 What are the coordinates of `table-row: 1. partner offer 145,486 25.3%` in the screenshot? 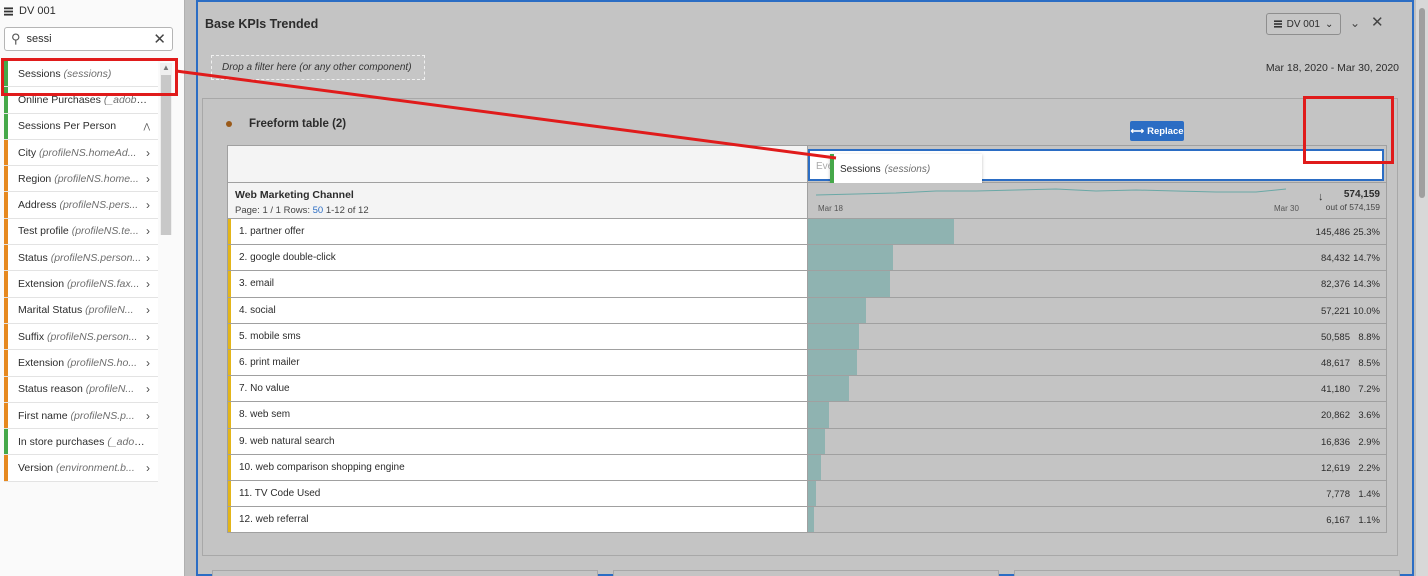 It's located at (807, 232).